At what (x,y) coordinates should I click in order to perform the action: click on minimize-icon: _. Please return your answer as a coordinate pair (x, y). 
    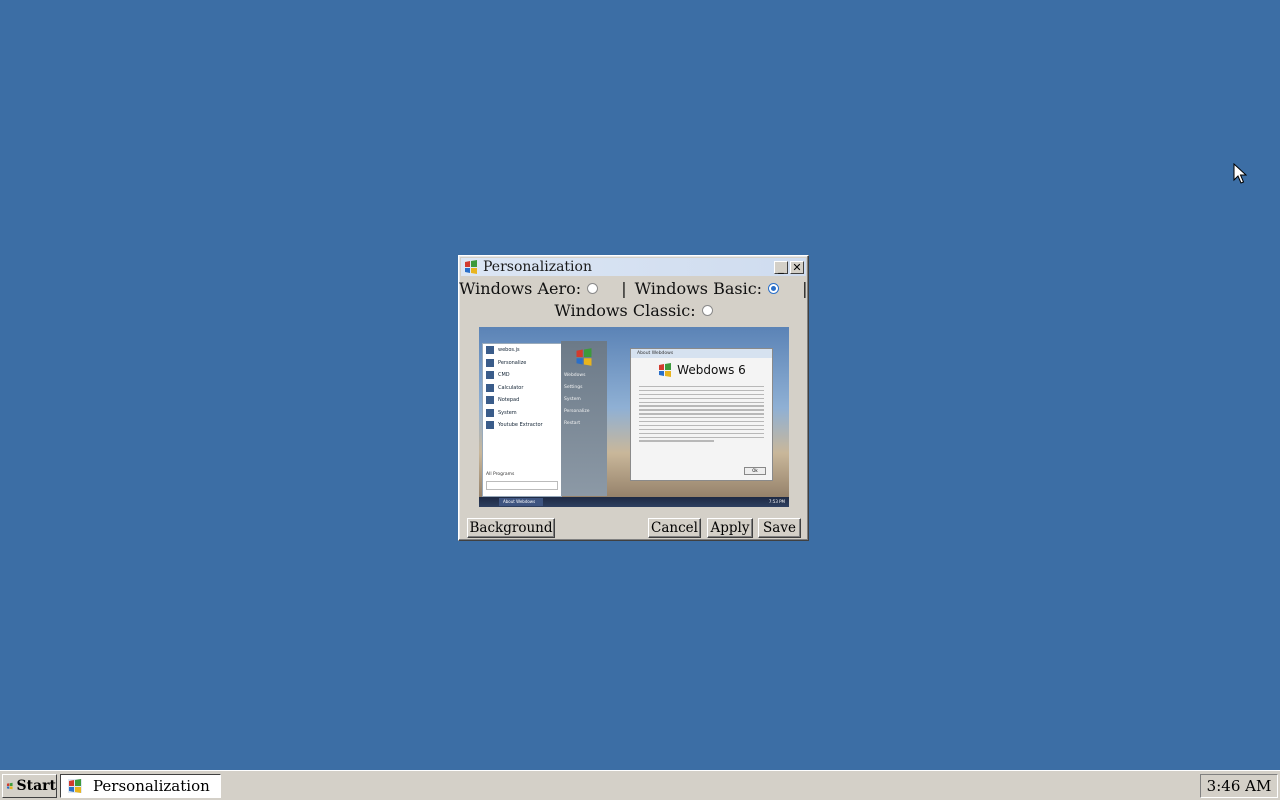
    Looking at the image, I should click on (781, 267).